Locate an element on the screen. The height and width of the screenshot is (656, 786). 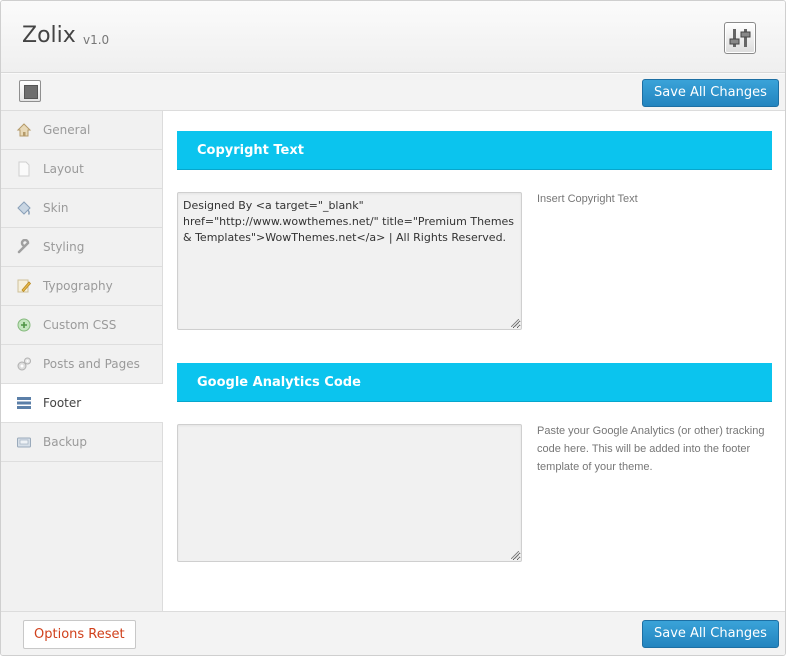
section-heading-analytics: Google Analytics Code is located at coordinates (474, 382).